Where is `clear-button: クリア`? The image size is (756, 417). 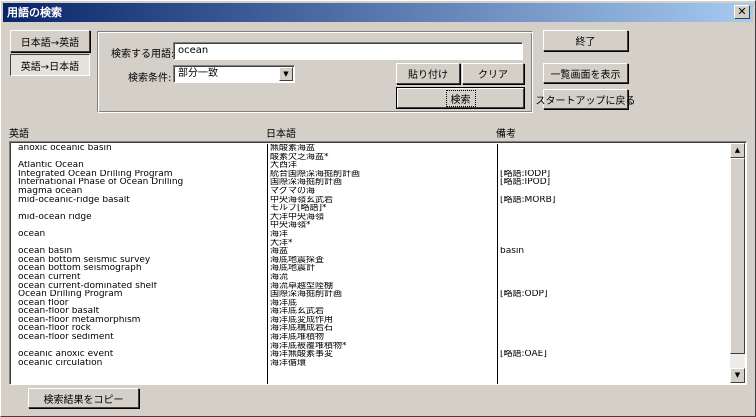 clear-button: クリア is located at coordinates (493, 73).